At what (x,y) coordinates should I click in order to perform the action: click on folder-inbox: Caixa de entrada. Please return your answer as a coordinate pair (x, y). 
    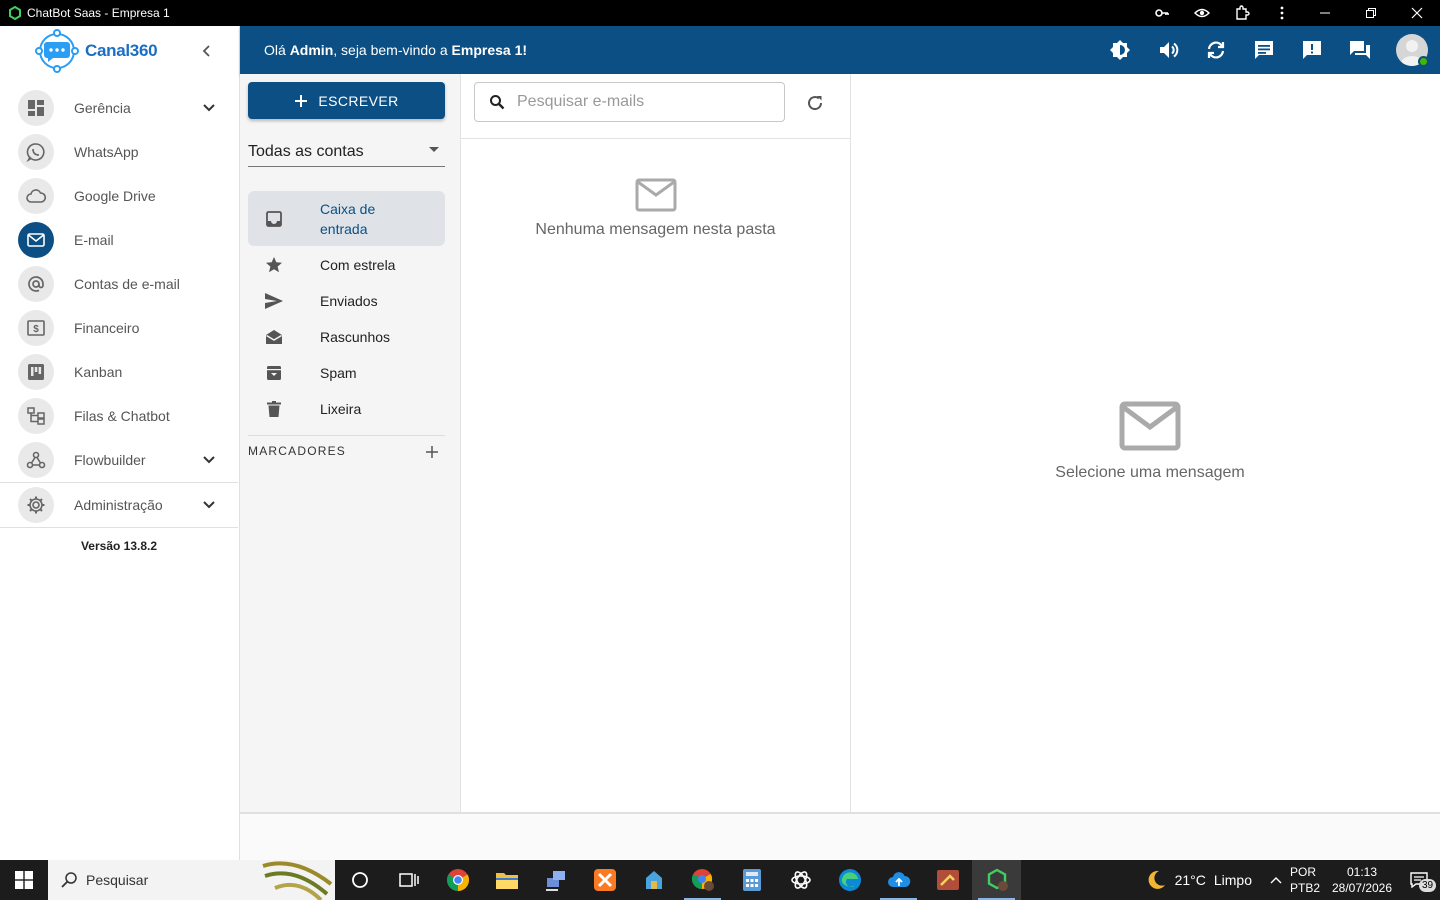
    Looking at the image, I should click on (346, 218).